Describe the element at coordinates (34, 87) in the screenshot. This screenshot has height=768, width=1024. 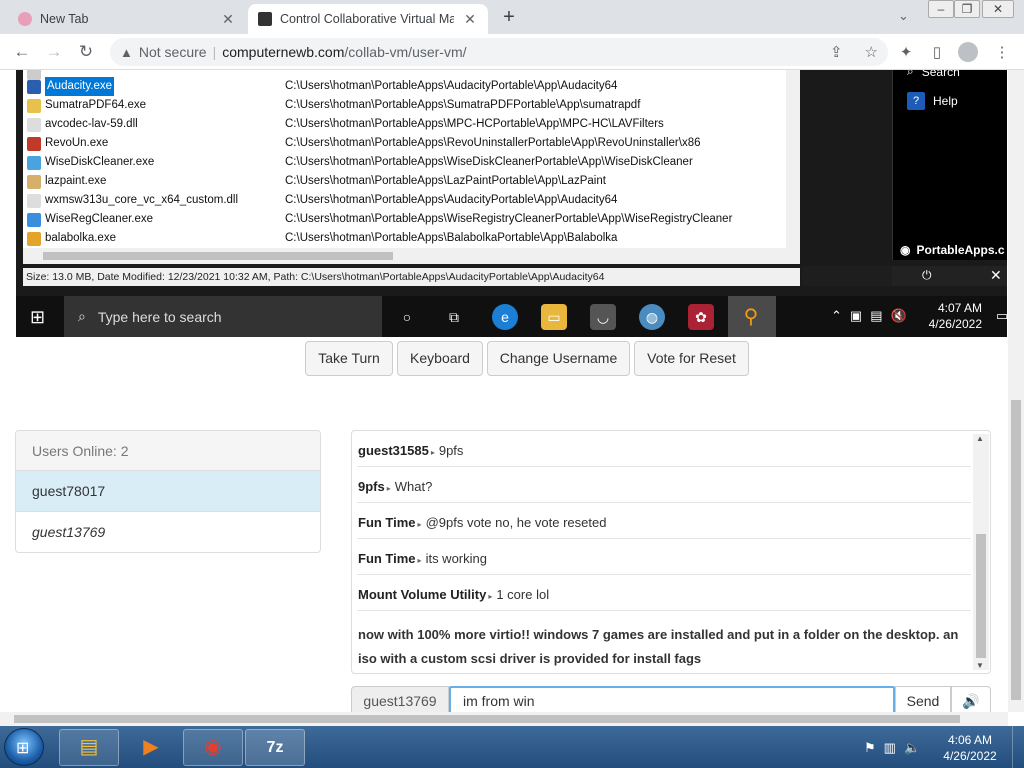
I see `headphones-icon` at that location.